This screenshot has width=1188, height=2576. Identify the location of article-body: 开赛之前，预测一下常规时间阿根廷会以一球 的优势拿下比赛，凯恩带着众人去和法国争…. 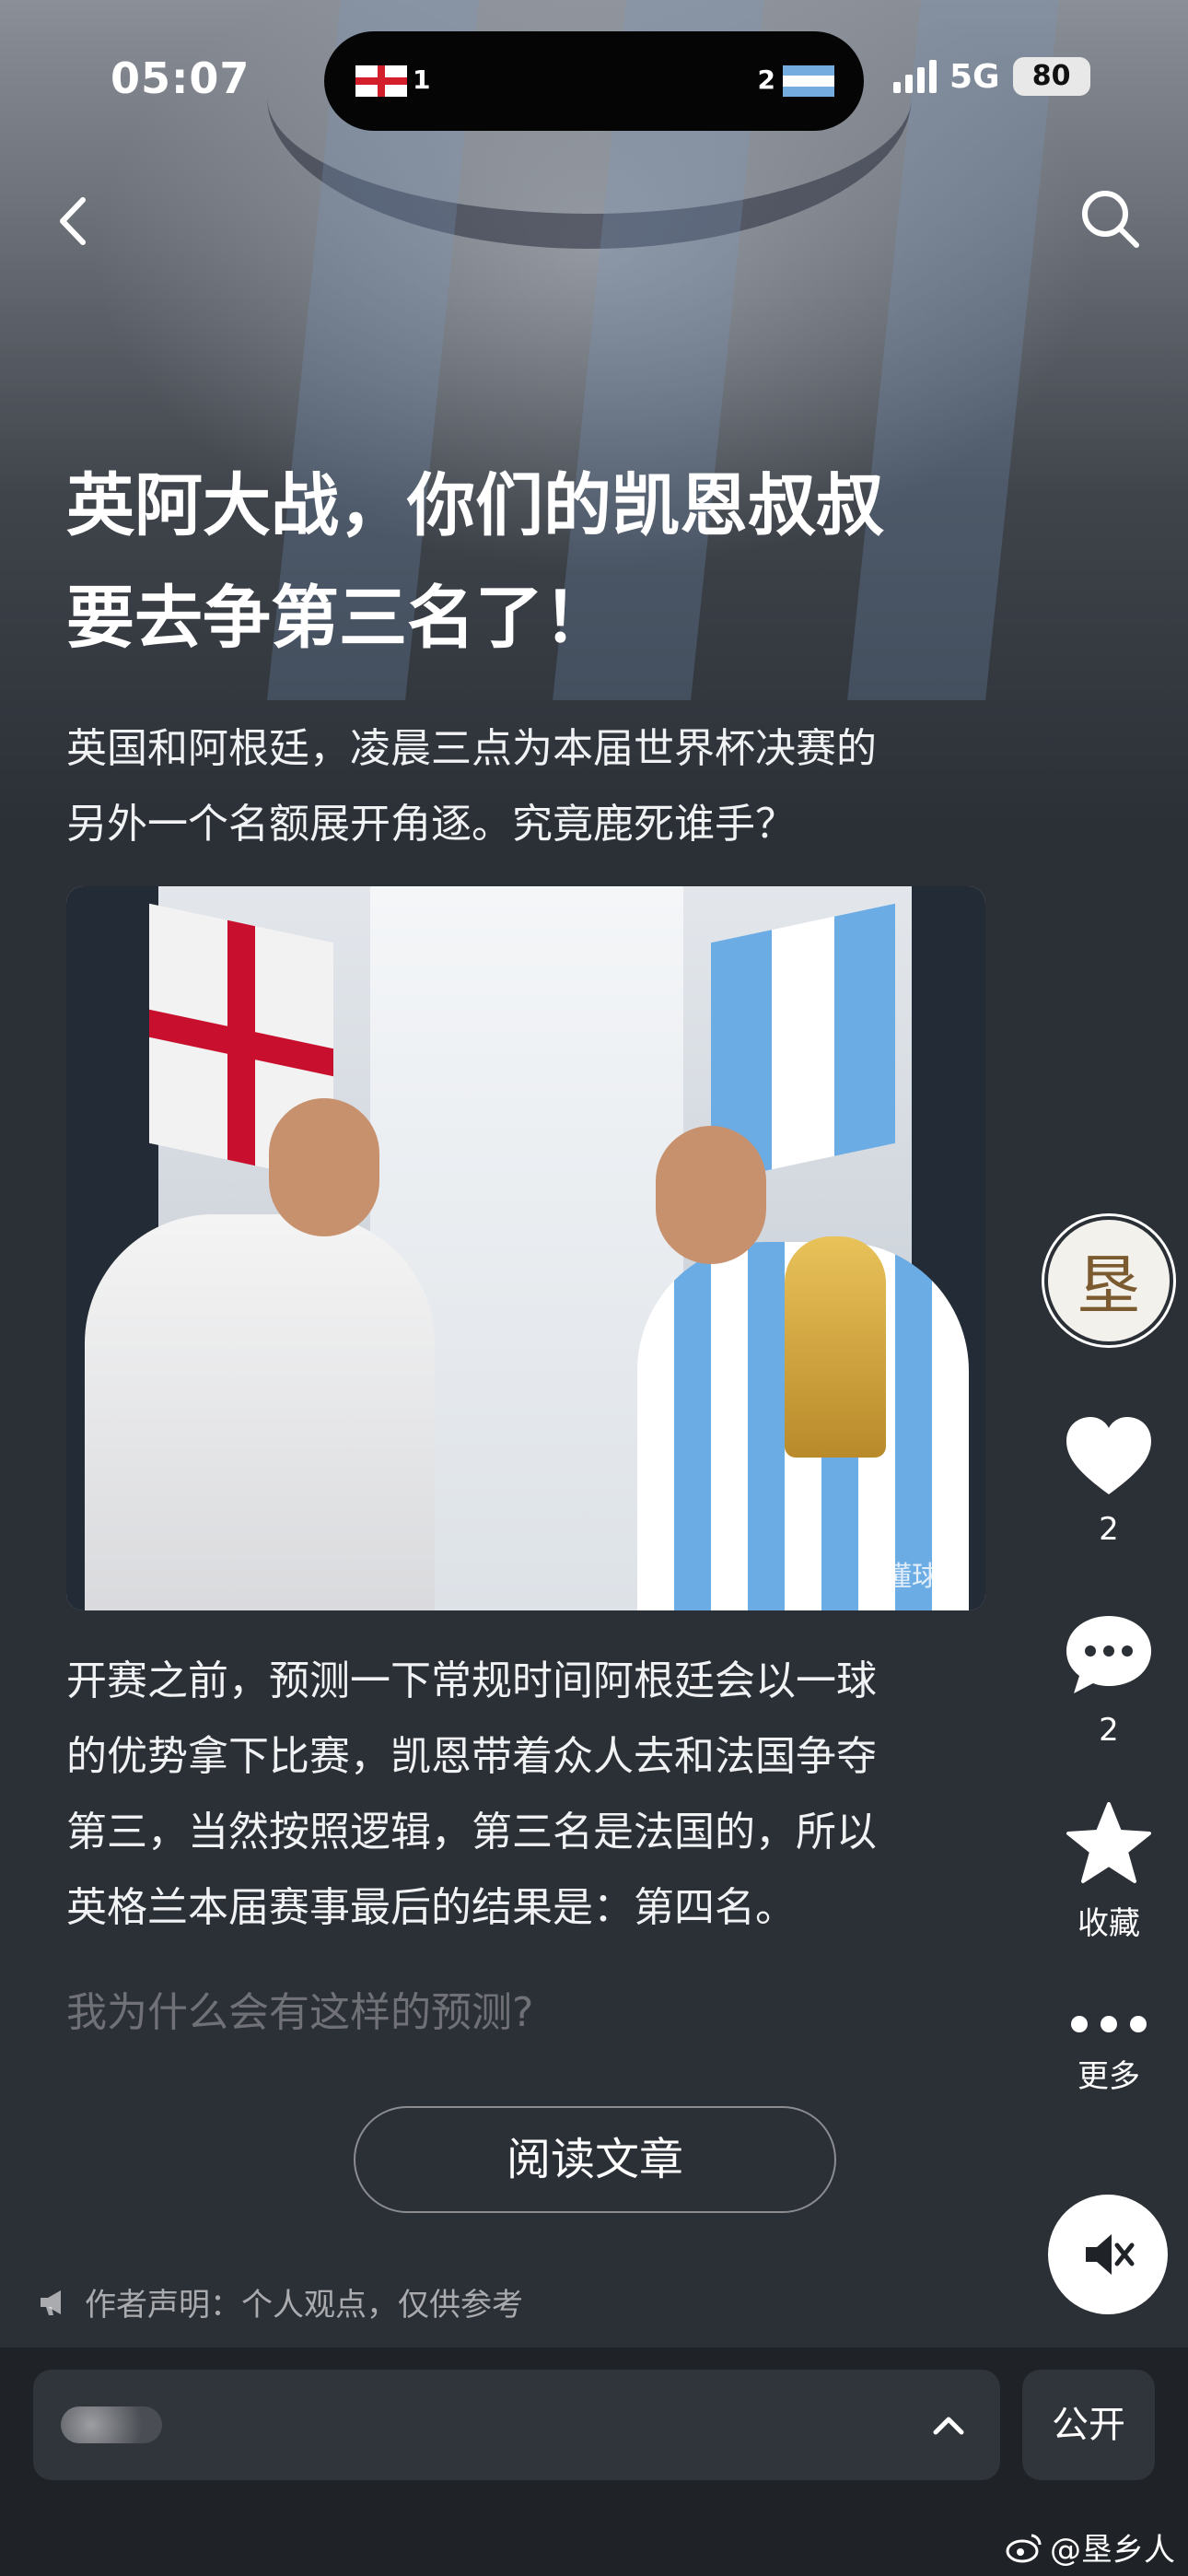
(531, 1795).